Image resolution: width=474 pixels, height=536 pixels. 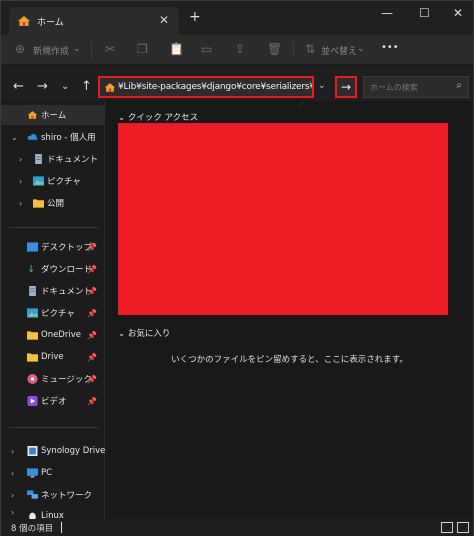 I want to click on pictures-icon, so click(x=38, y=181).